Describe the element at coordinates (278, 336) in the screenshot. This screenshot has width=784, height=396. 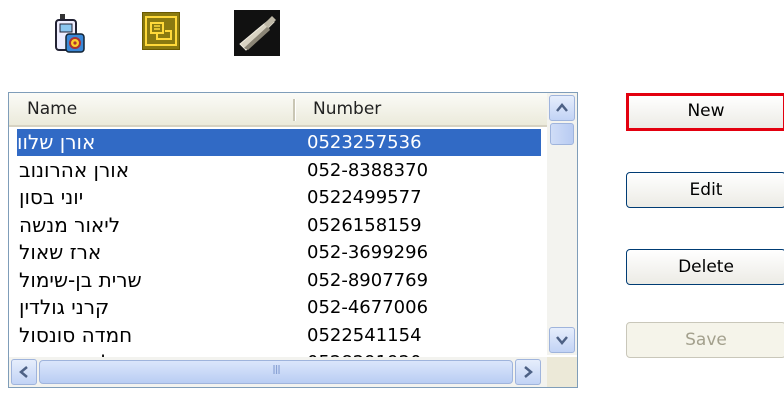
I see `list-item: חמדה סונסול 0522541154` at that location.